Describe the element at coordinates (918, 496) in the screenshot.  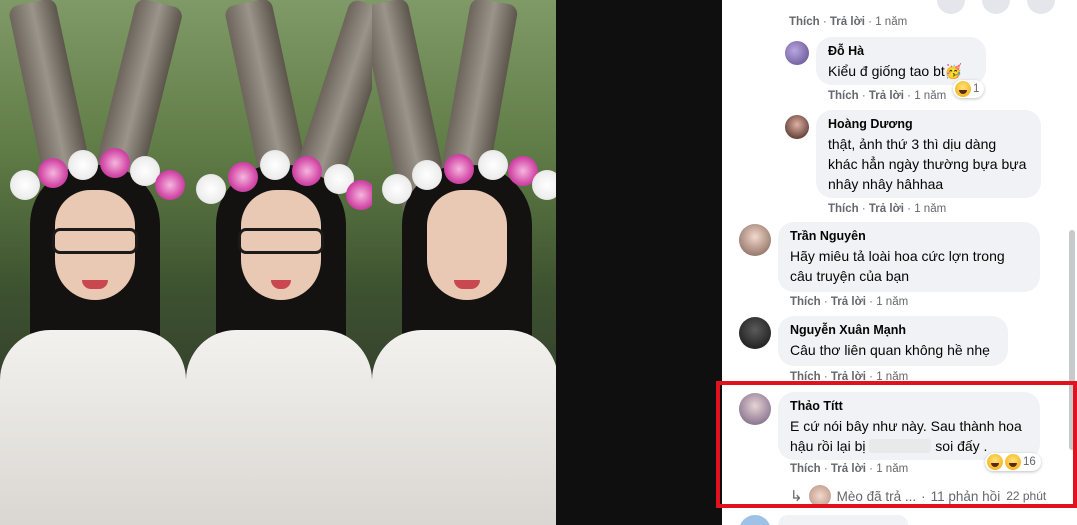
I see `view-replies-link: ↳ Mèo đã trả ... · 11 phản hồi 22 phút` at that location.